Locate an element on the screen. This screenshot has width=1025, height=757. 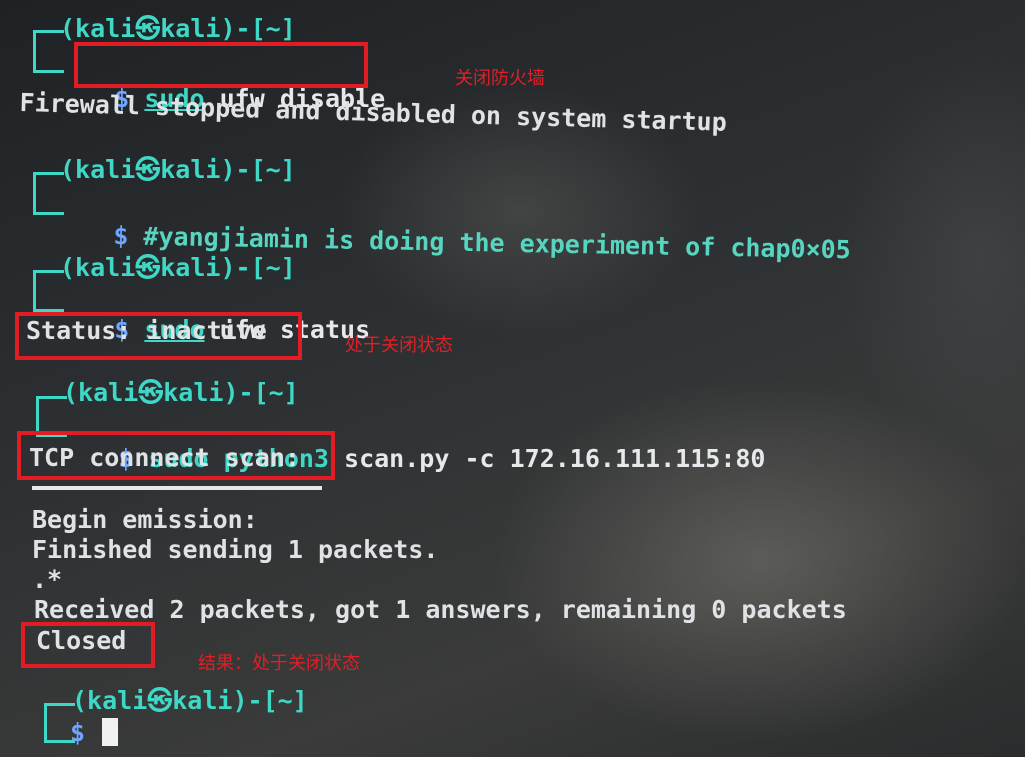
annotation-result: 结果：处于关闭状态 is located at coordinates (279, 663).